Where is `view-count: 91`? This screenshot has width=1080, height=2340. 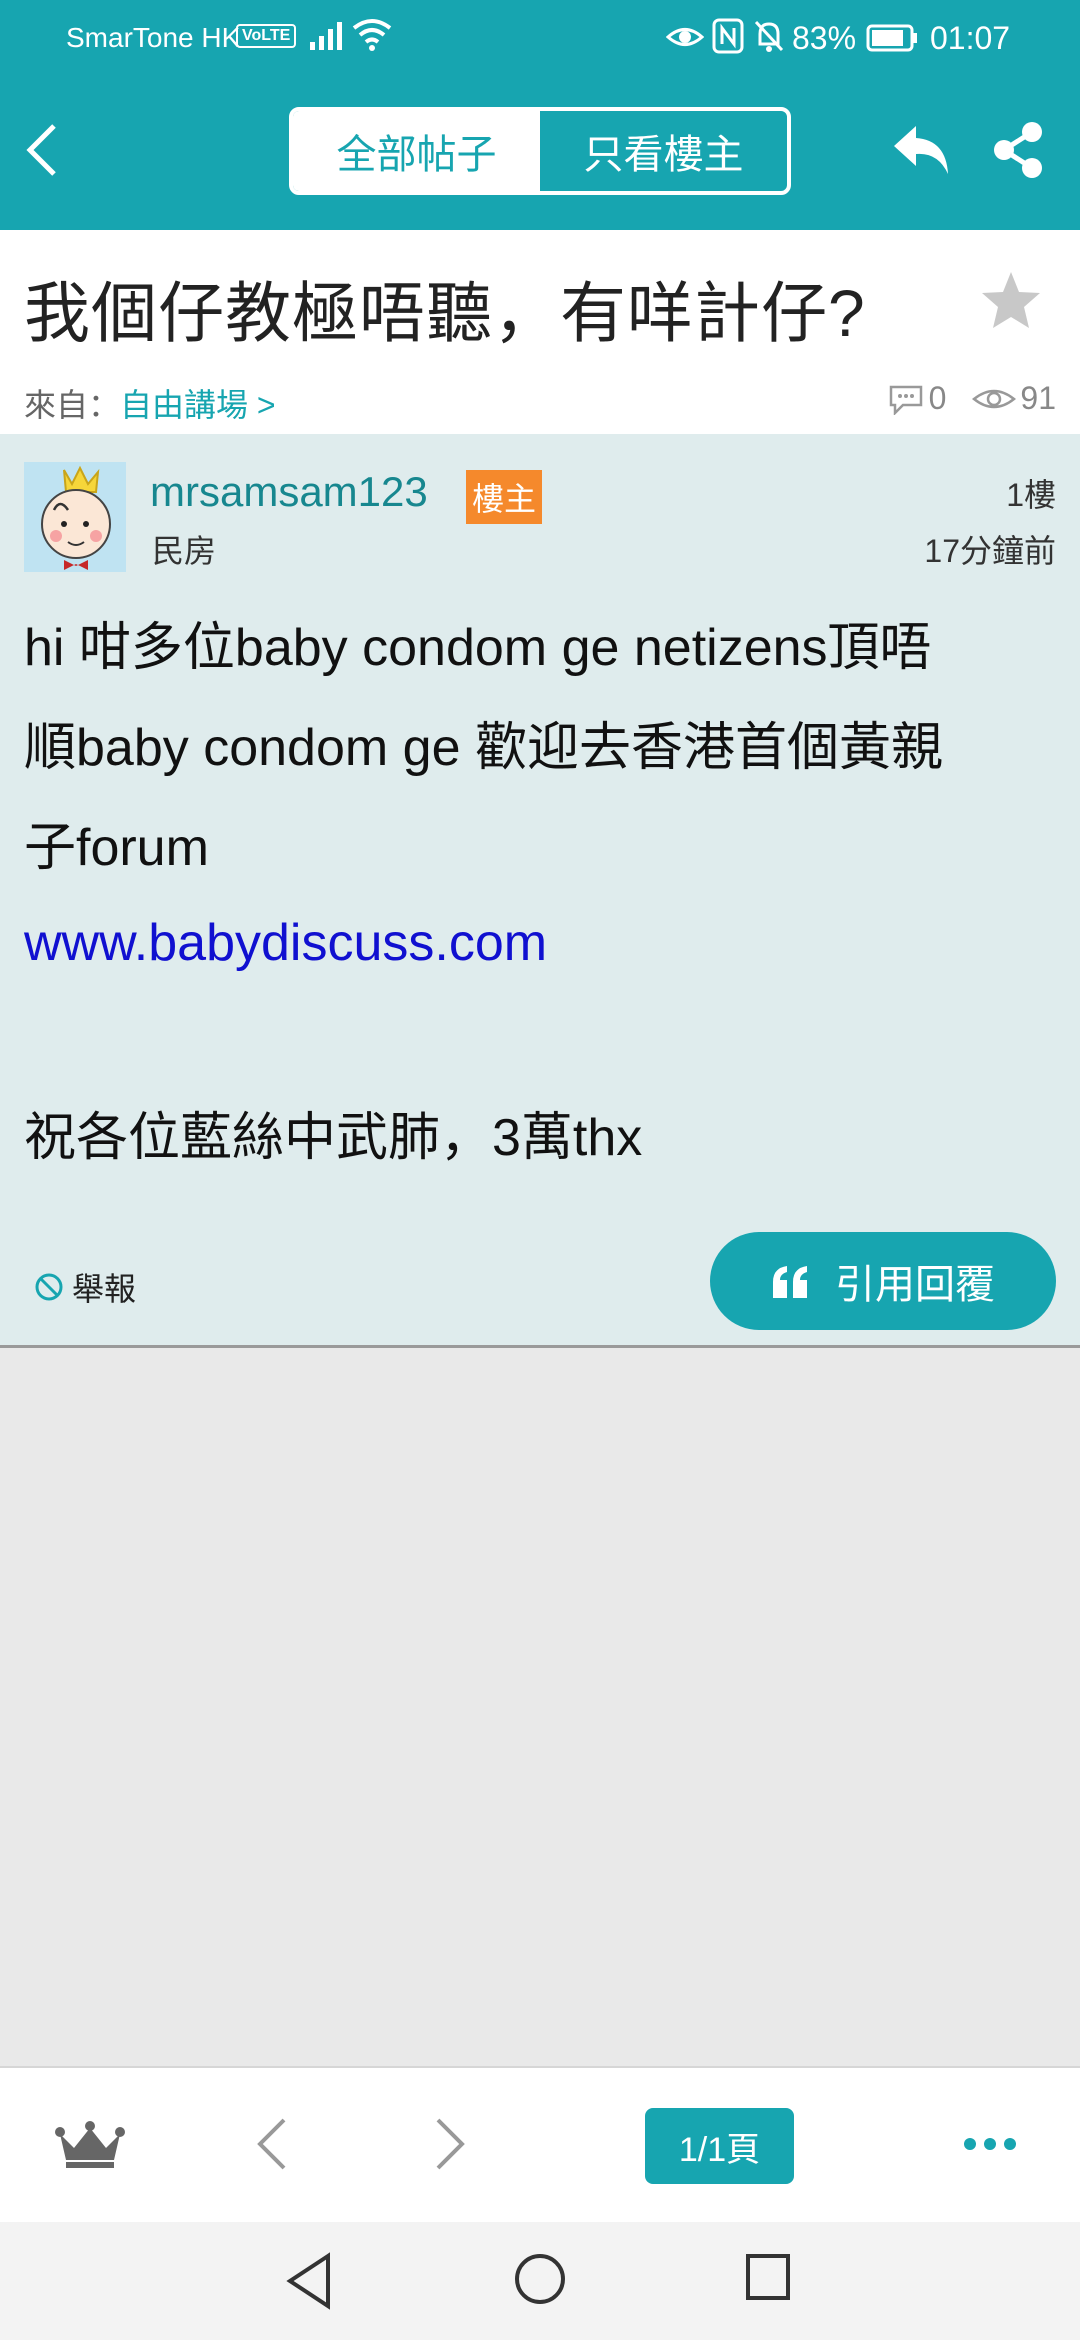
view-count: 91 is located at coordinates (1038, 398).